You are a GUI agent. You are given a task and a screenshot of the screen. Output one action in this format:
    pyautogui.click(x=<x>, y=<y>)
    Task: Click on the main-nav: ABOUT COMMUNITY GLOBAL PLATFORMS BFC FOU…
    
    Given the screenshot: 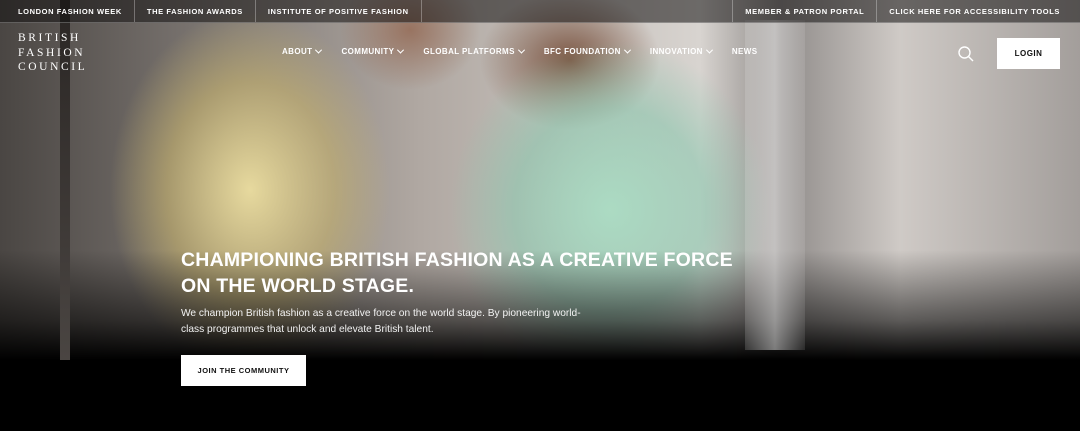 What is the action you would take?
    pyautogui.click(x=520, y=51)
    